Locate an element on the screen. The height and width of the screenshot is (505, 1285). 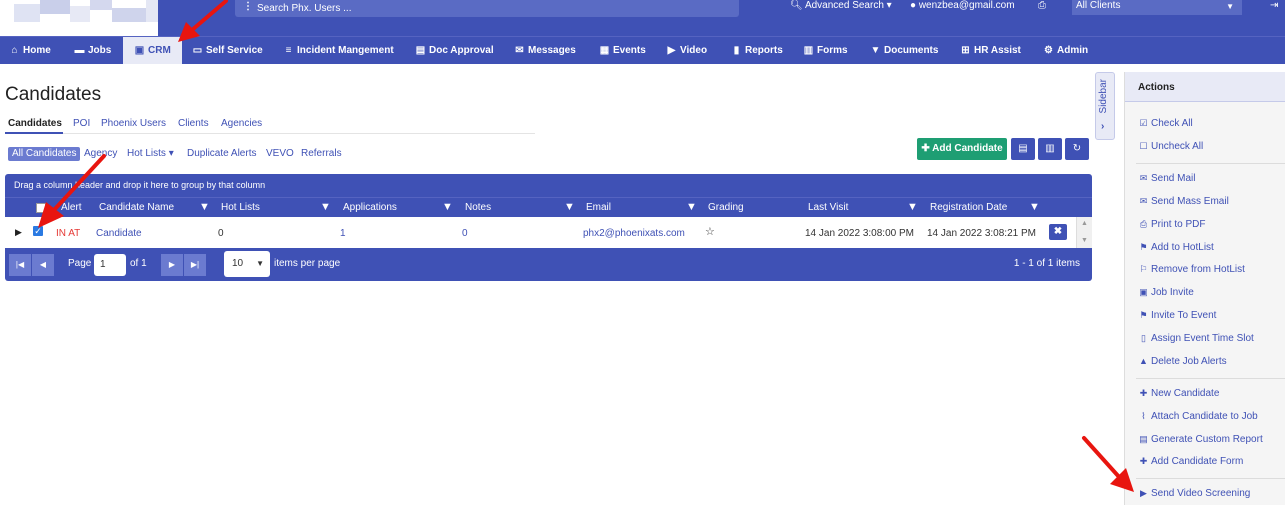
tab-agencies: Agencies is located at coordinates (241, 123).